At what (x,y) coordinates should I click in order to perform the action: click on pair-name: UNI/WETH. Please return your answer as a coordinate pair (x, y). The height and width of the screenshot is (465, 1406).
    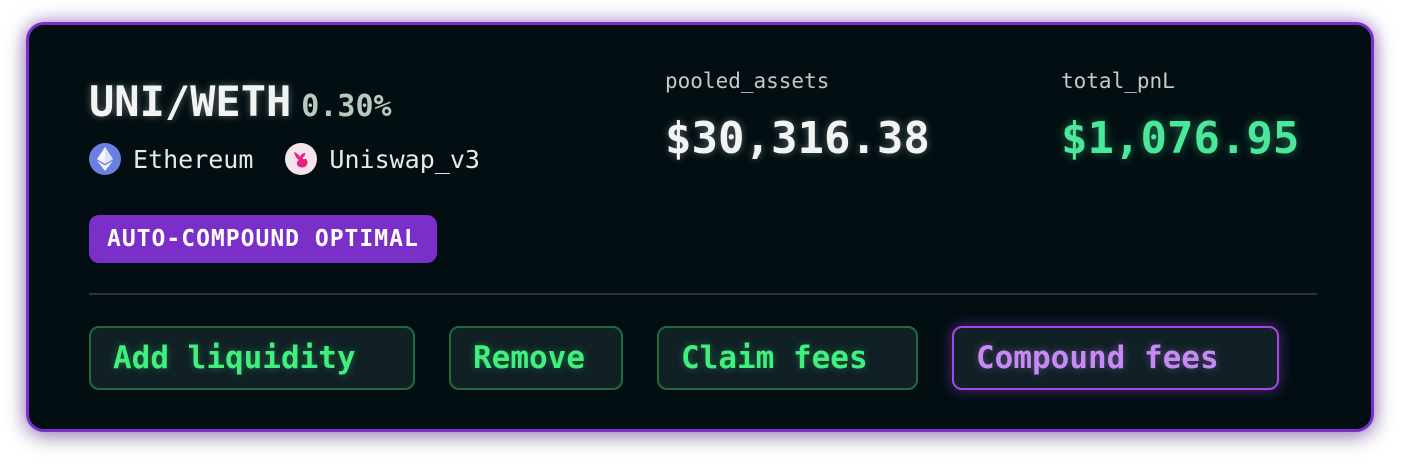
    Looking at the image, I should click on (190, 101).